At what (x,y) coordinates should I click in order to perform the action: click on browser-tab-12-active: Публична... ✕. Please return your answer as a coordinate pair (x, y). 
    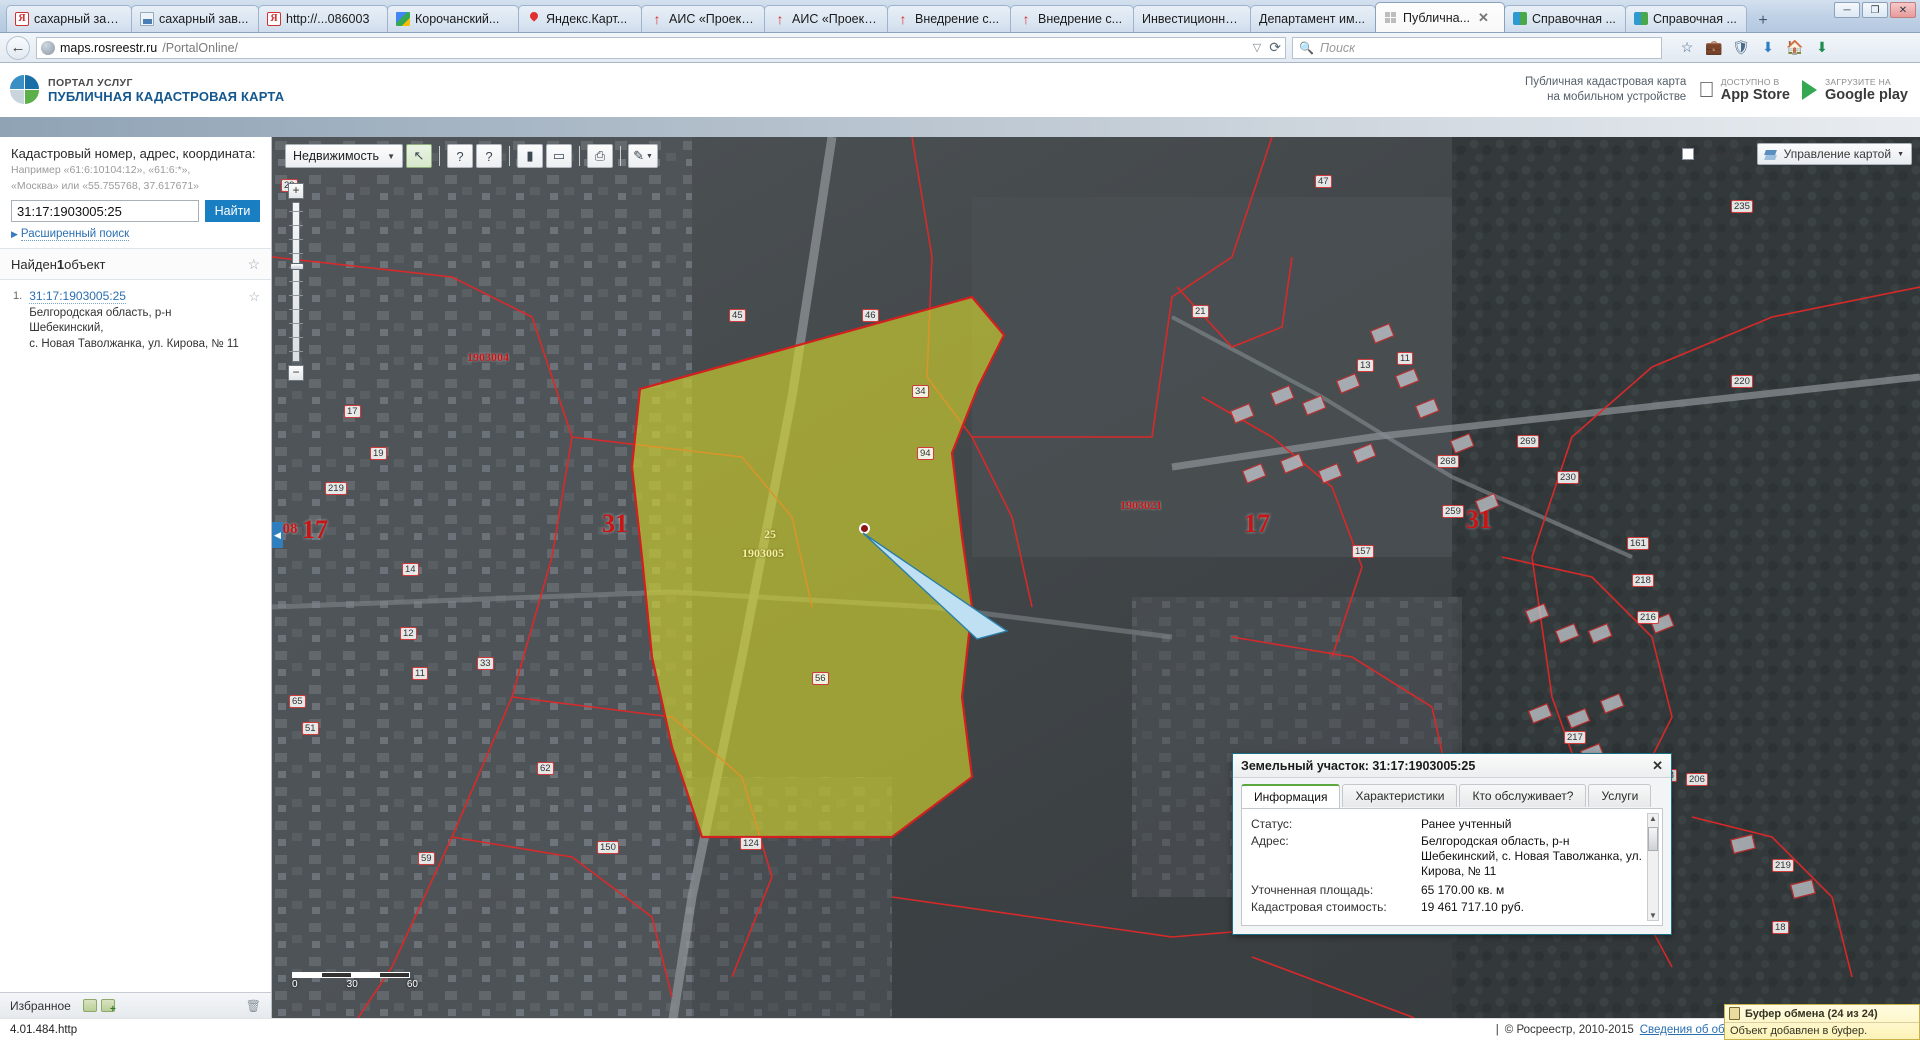
    Looking at the image, I should click on (1440, 17).